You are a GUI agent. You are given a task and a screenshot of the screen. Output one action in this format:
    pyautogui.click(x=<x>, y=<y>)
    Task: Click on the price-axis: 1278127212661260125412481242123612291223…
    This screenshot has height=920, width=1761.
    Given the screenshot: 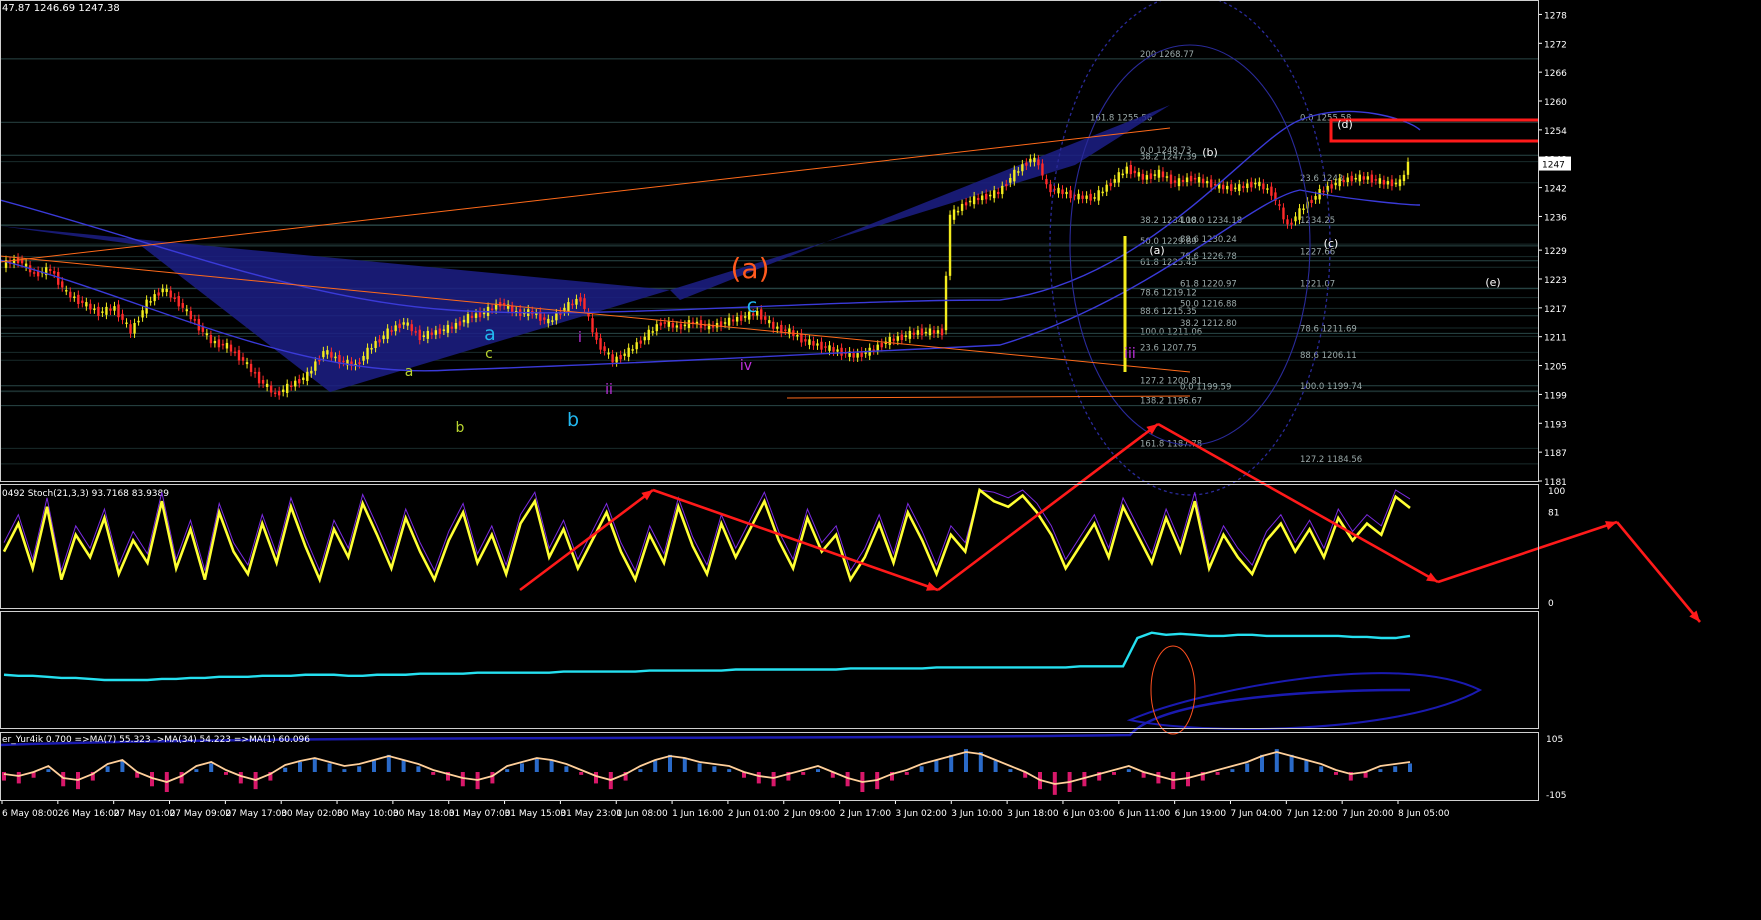 What is the action you would take?
    pyautogui.click(x=1649, y=460)
    